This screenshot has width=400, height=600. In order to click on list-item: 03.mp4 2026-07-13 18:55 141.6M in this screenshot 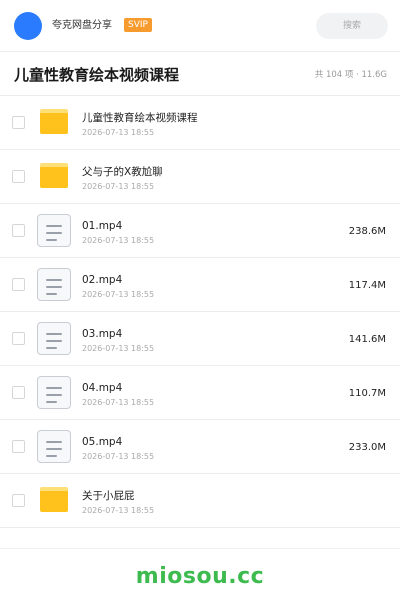, I will do `click(200, 339)`.